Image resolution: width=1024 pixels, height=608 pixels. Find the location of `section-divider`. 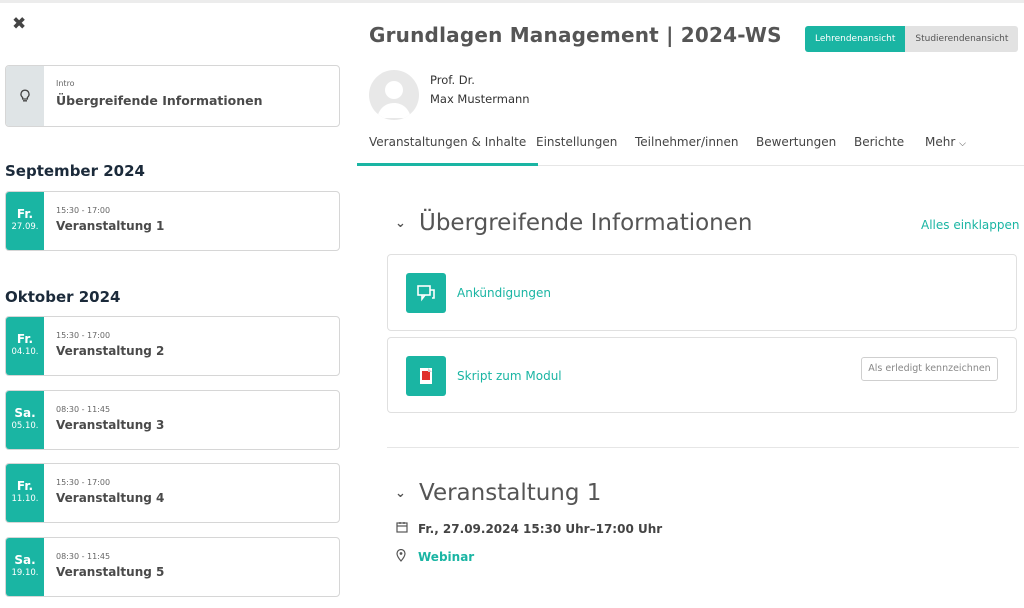

section-divider is located at coordinates (703, 447).